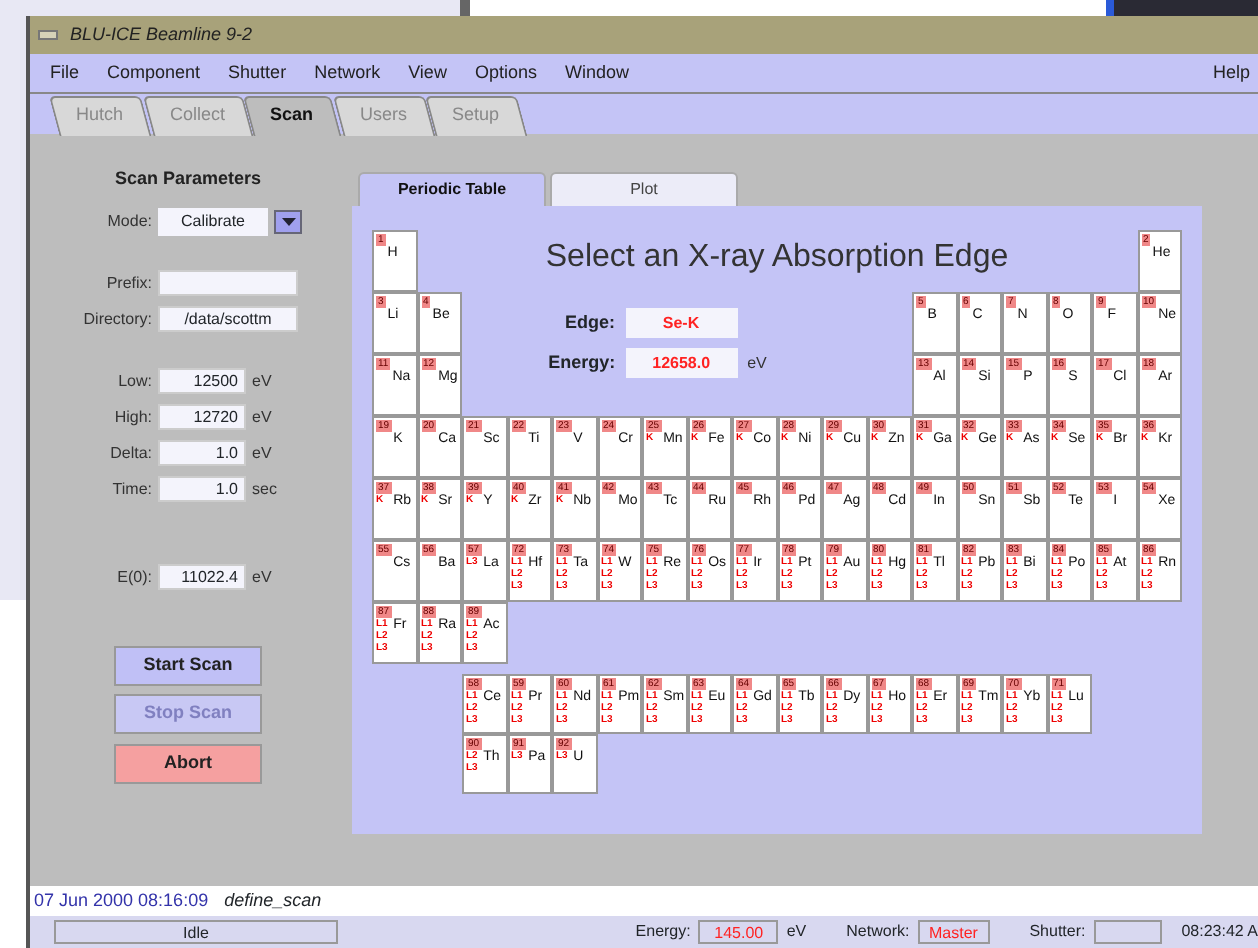 This screenshot has height=948, width=1258. I want to click on field-label: Delta:, so click(130, 453).